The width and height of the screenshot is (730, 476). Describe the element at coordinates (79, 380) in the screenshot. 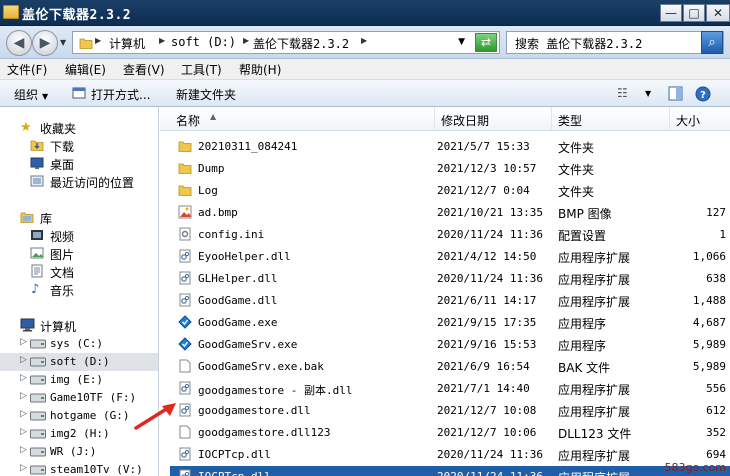

I see `nav-drive-e: ▷ img (E:)` at that location.